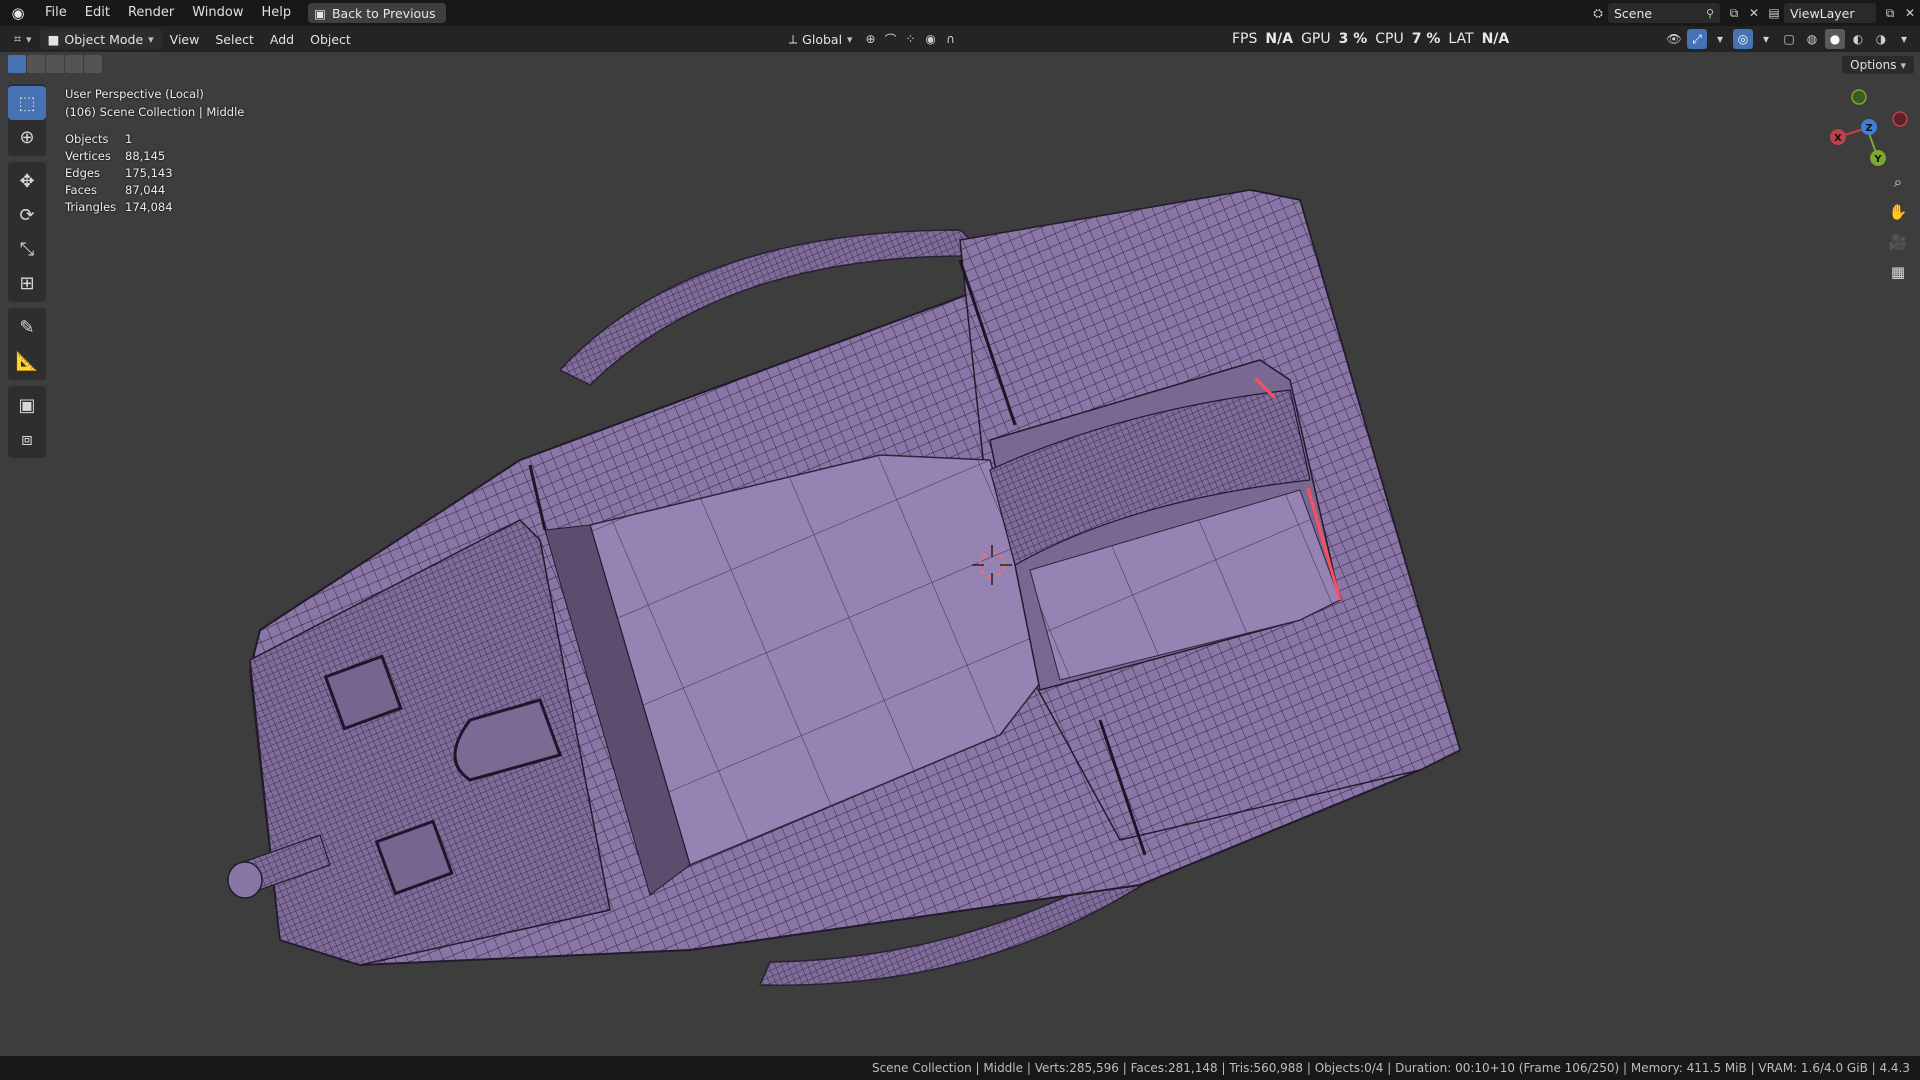 This screenshot has height=1080, width=1920. What do you see at coordinates (1858, 39) in the screenshot?
I see `material-shading-icon: ◐` at bounding box center [1858, 39].